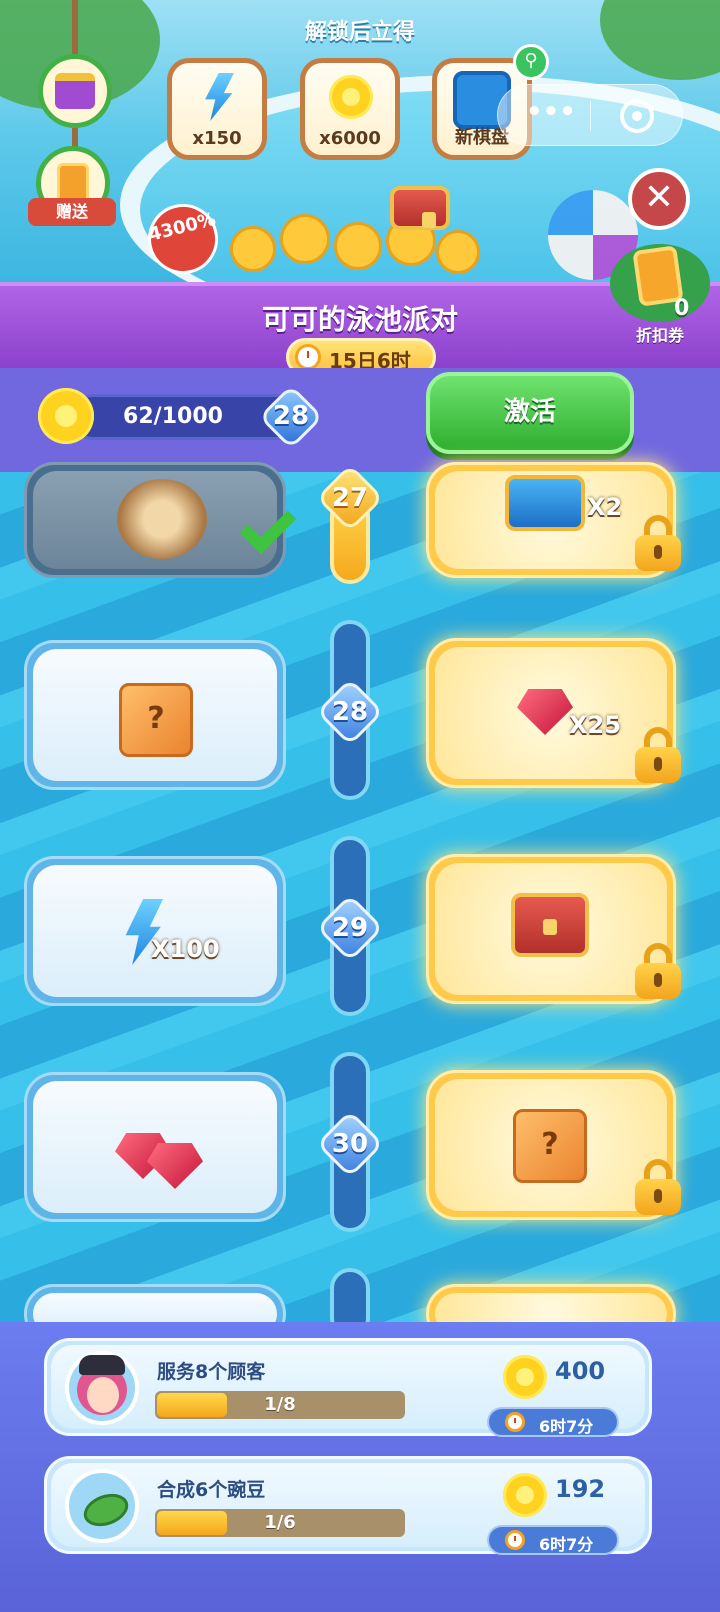  Describe the element at coordinates (659, 335) in the screenshot. I see `coupon-label: 折扣券` at that location.